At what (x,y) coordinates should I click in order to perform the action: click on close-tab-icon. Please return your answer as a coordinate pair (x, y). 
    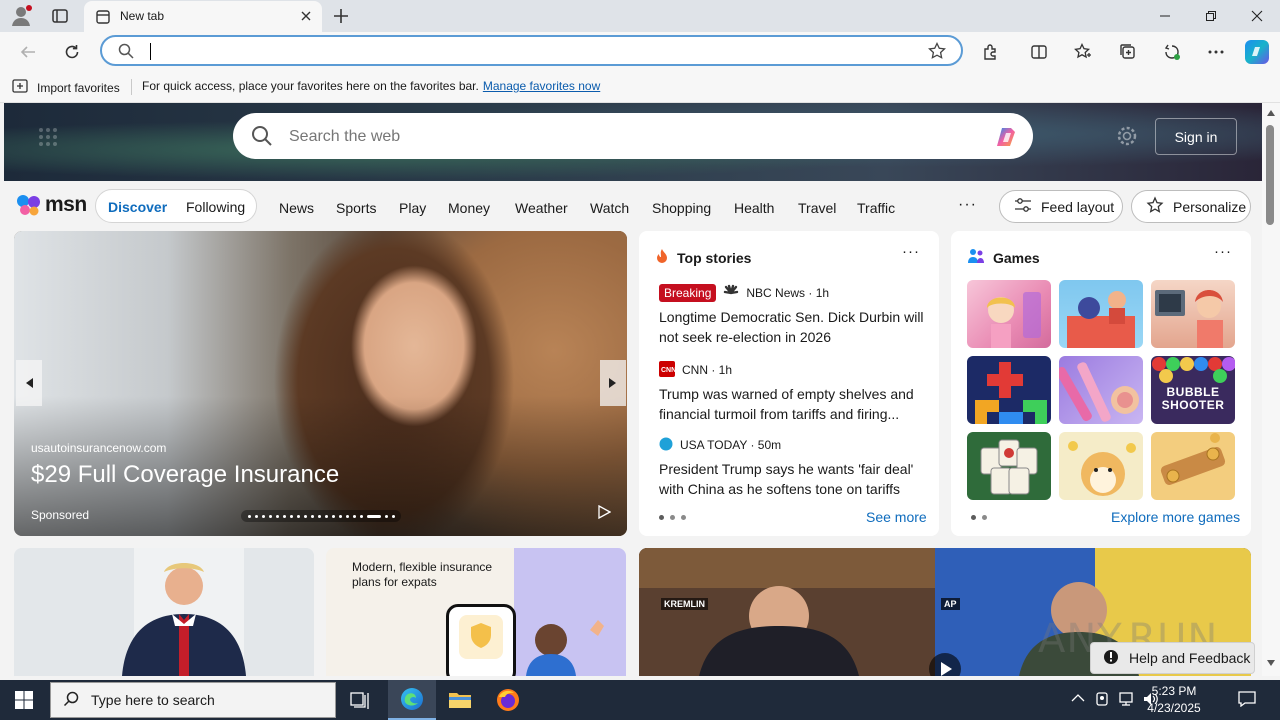
    Looking at the image, I should click on (306, 16).